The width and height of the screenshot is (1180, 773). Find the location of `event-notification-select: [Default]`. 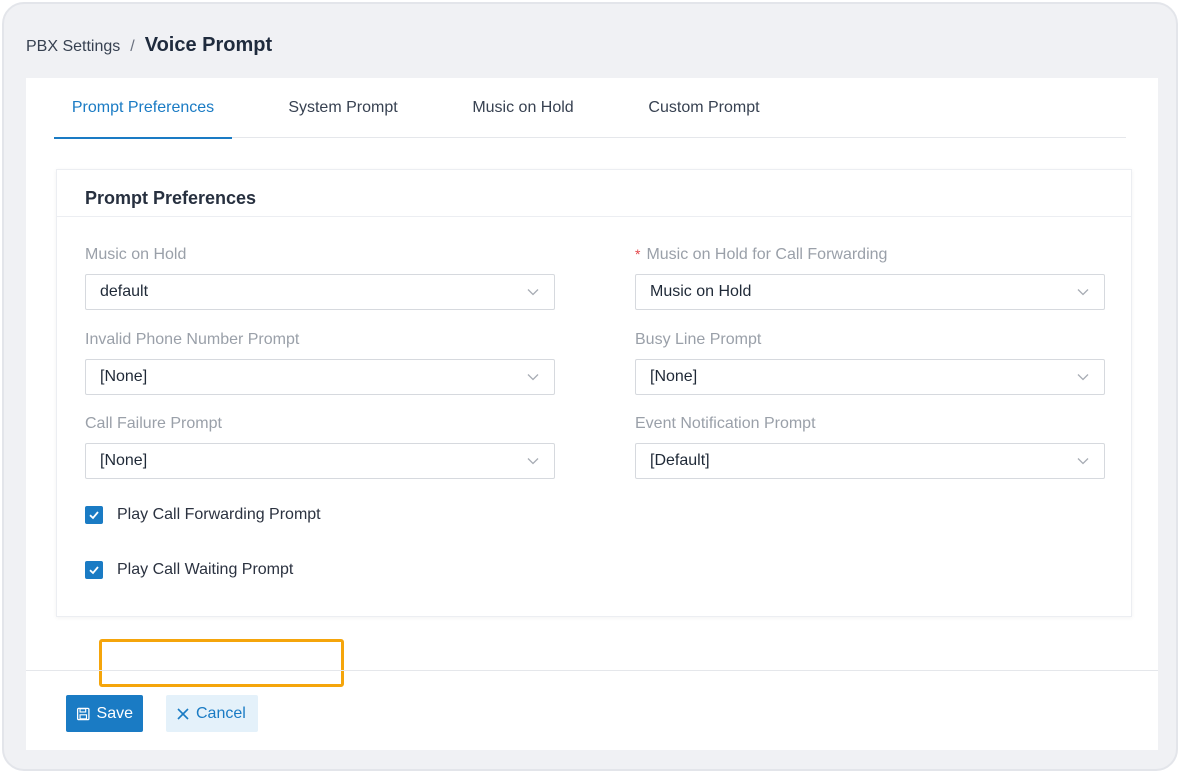

event-notification-select: [Default] is located at coordinates (870, 461).